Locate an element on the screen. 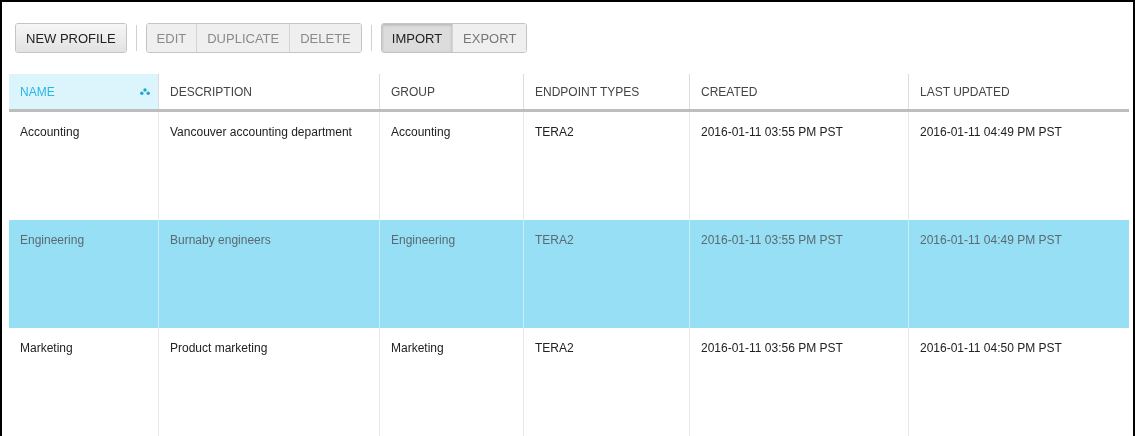  toolbar-button: NEW PROFILE is located at coordinates (71, 38).